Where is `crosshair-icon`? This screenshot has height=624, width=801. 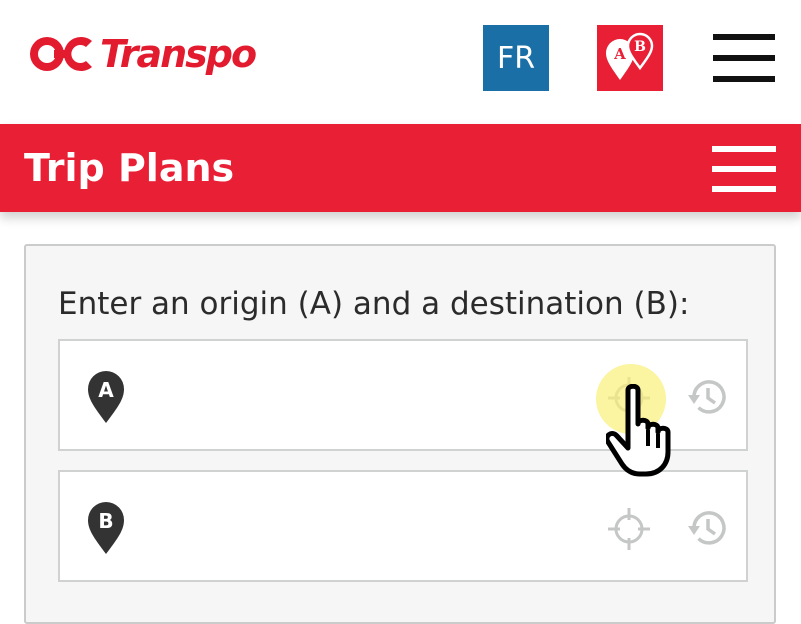
crosshair-icon is located at coordinates (629, 529).